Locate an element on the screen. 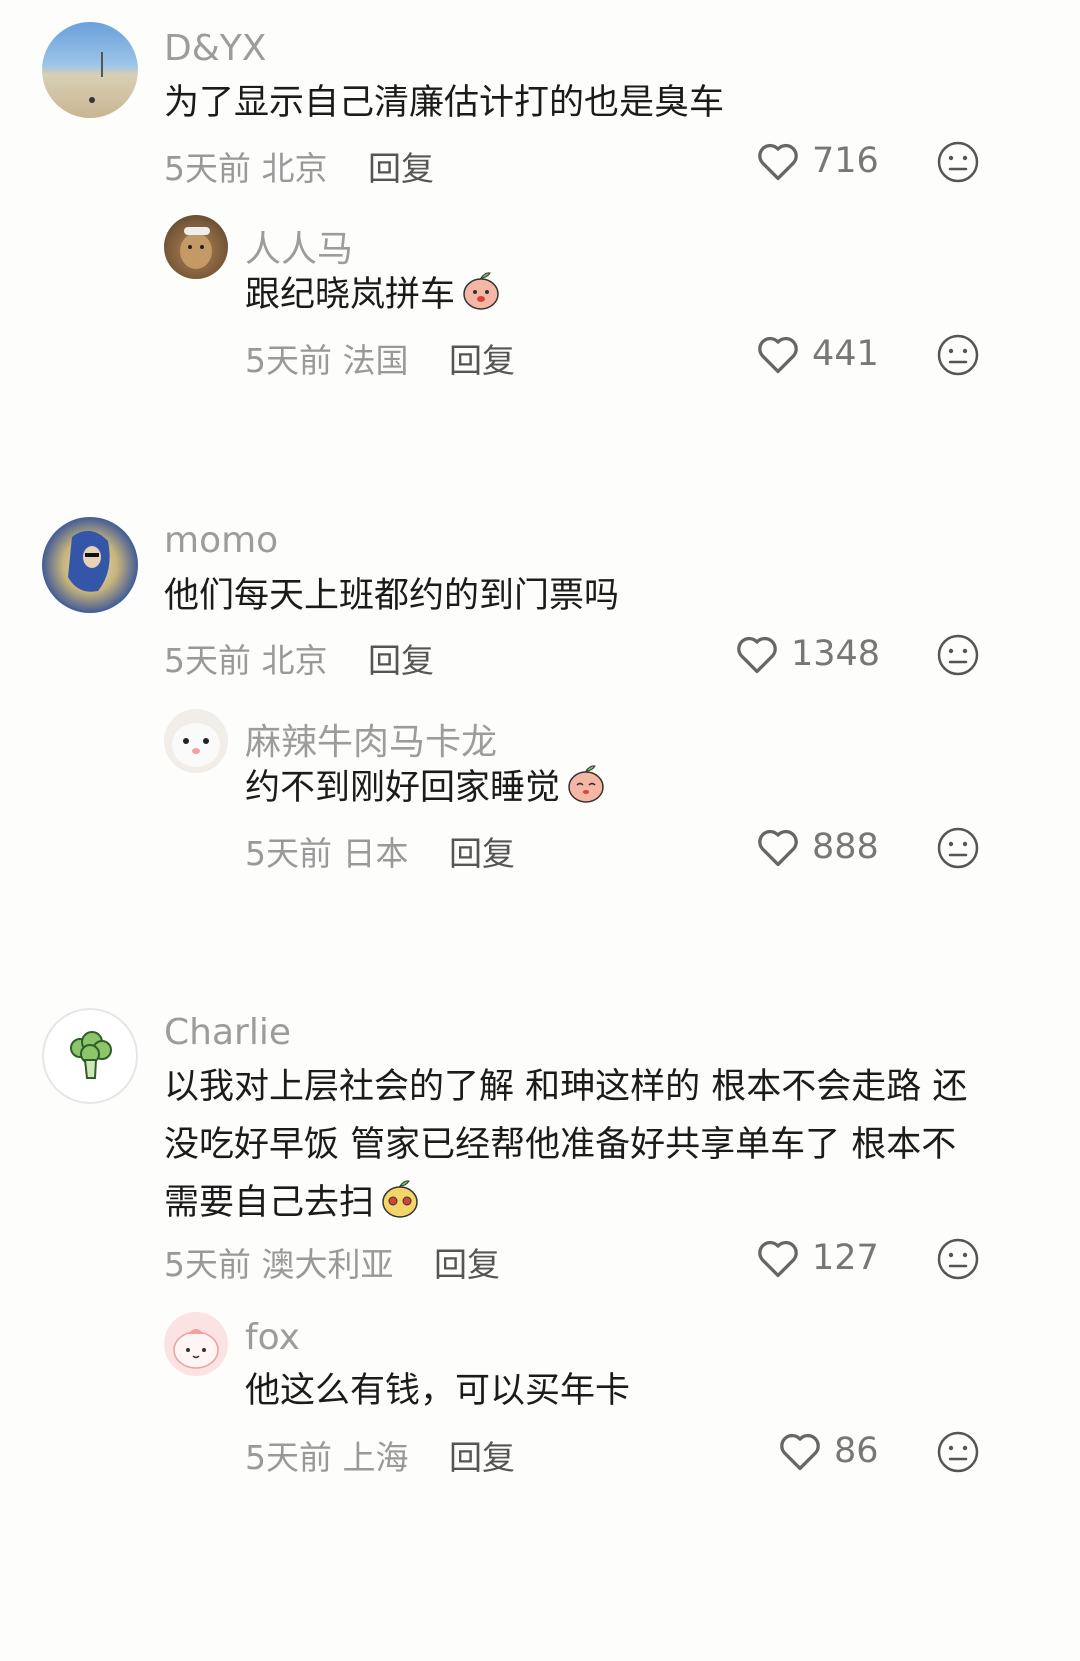  like-button: 127 is located at coordinates (817, 1258).